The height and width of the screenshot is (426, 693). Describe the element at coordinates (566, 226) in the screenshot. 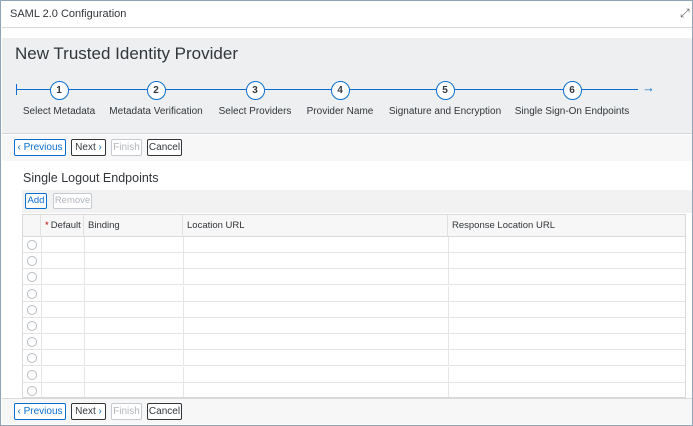

I see `column-header-response-location-url: Response Location URL` at that location.